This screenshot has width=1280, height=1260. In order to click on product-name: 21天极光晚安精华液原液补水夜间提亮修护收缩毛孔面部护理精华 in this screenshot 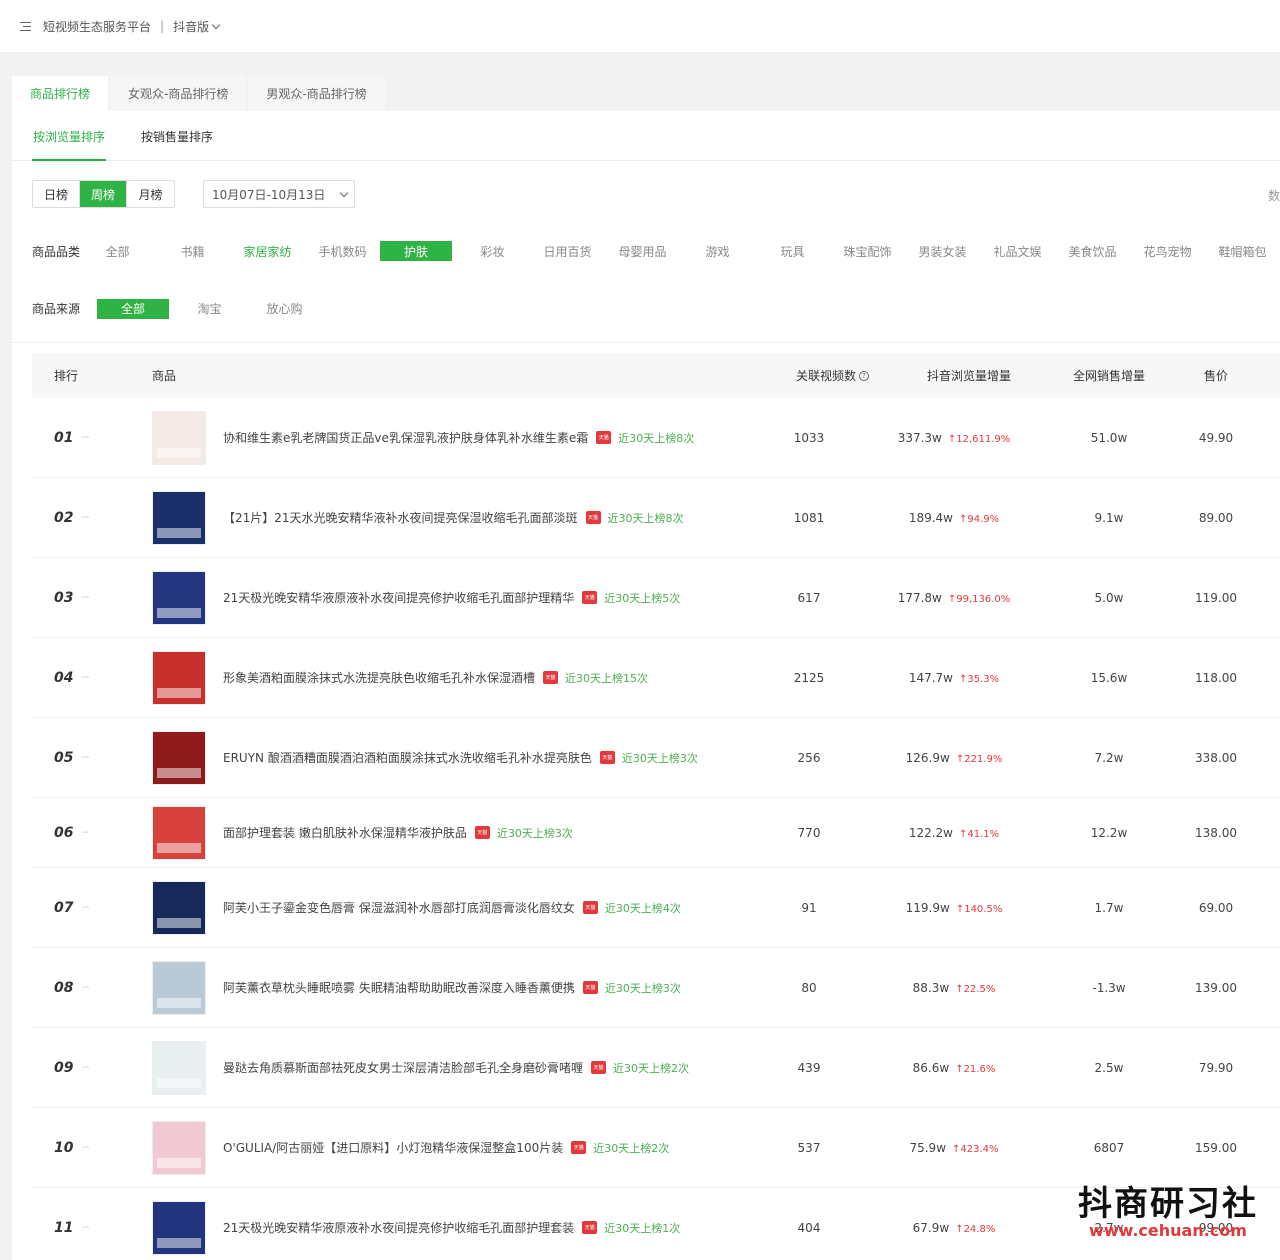, I will do `click(398, 597)`.